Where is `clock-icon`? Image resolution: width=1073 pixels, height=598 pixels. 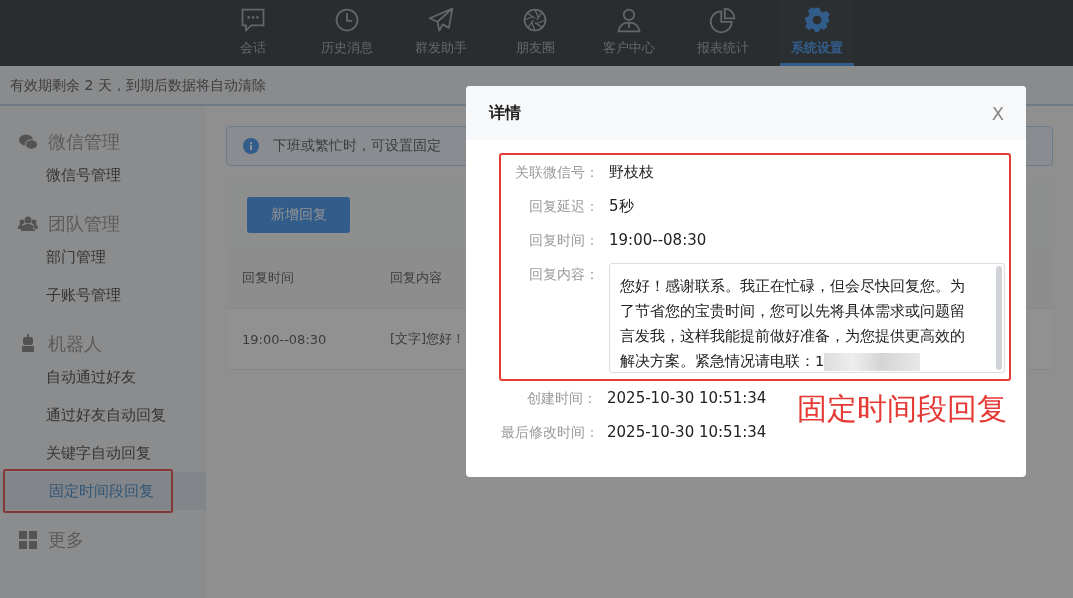 clock-icon is located at coordinates (347, 20).